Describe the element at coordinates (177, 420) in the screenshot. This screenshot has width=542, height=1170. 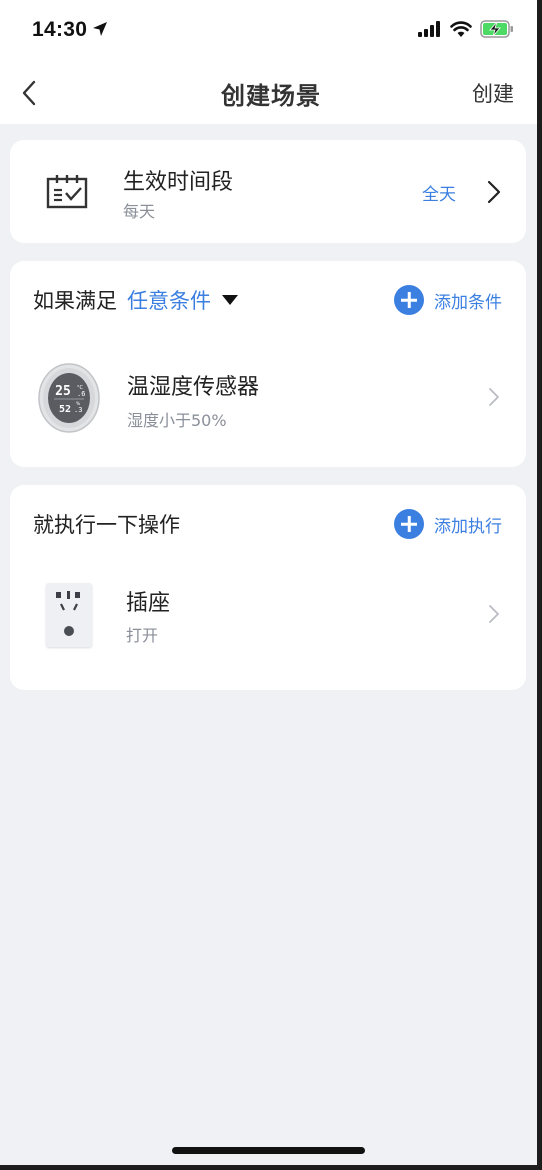
I see `condition-device-detail: 湿度小于50%` at that location.